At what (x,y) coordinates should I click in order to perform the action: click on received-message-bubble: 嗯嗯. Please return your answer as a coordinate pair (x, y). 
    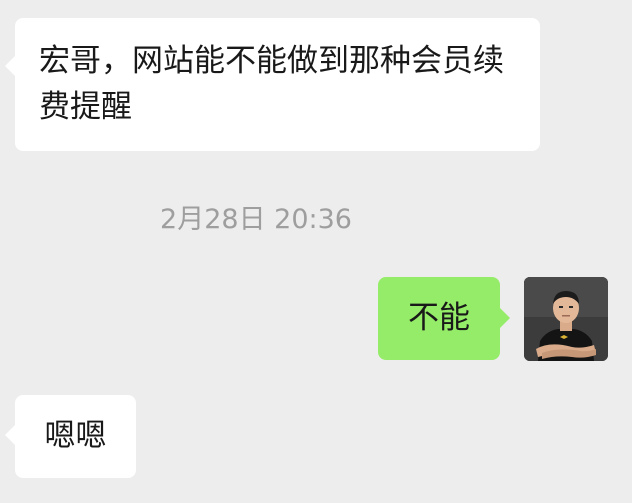
    Looking at the image, I should click on (70, 436).